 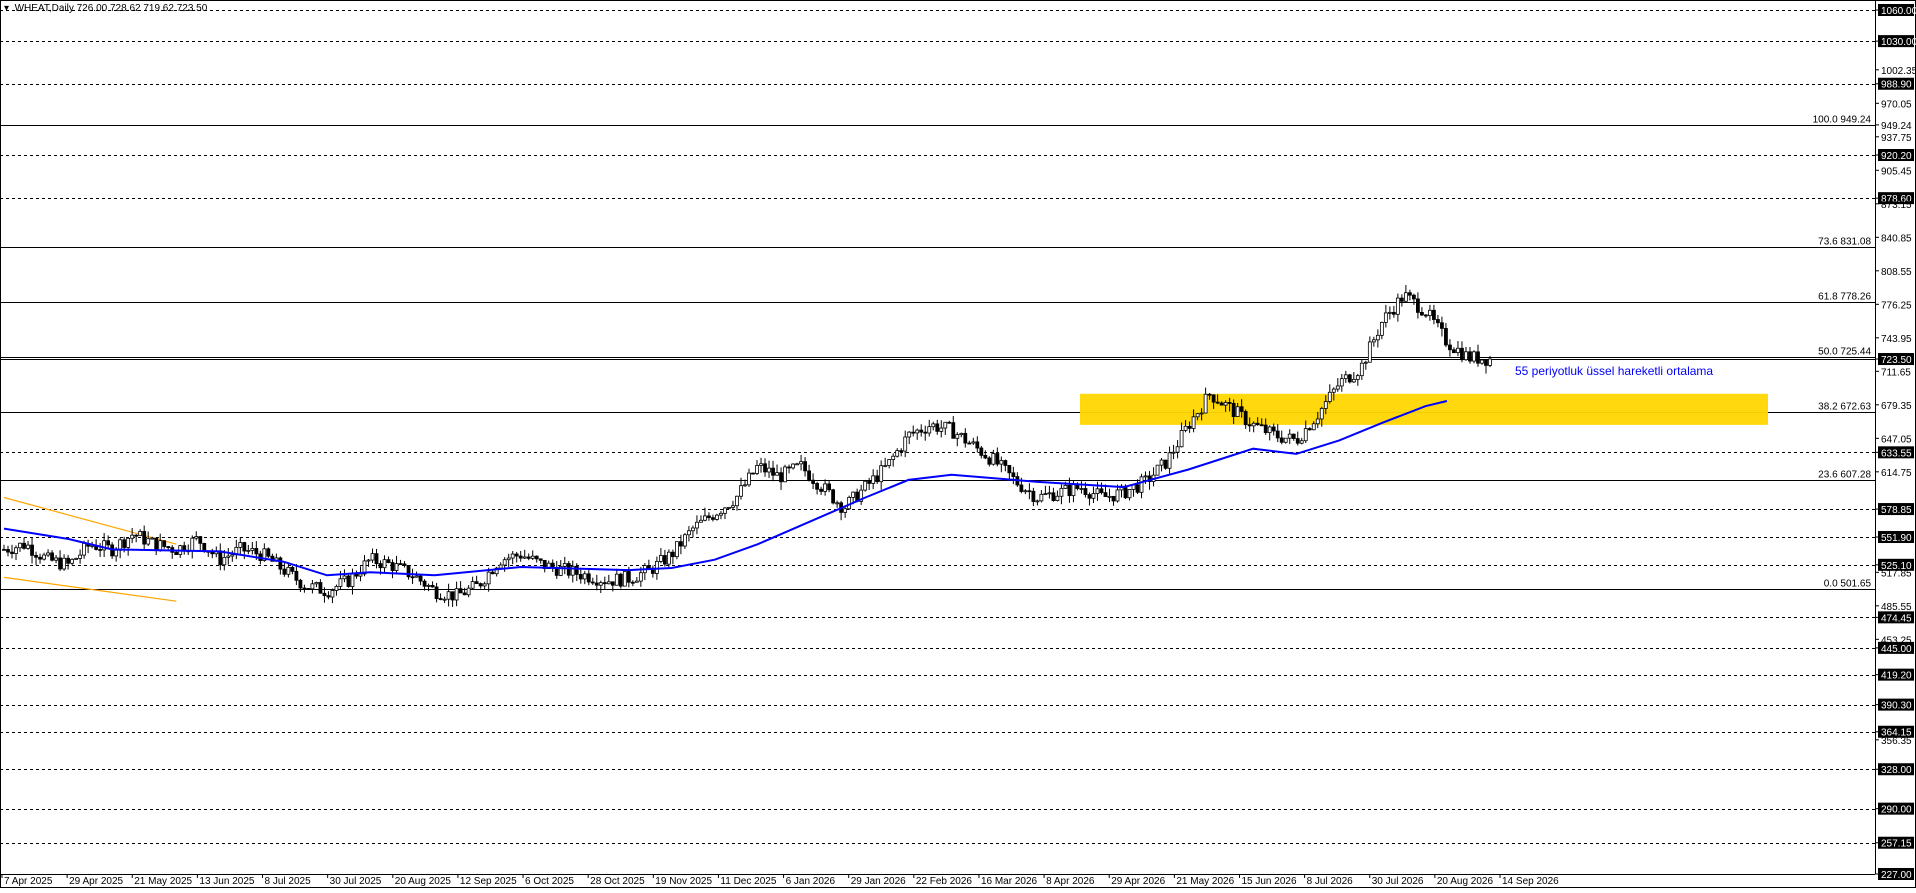 What do you see at coordinates (1844, 297) in the screenshot?
I see `fib-label: 61.8 778.26` at bounding box center [1844, 297].